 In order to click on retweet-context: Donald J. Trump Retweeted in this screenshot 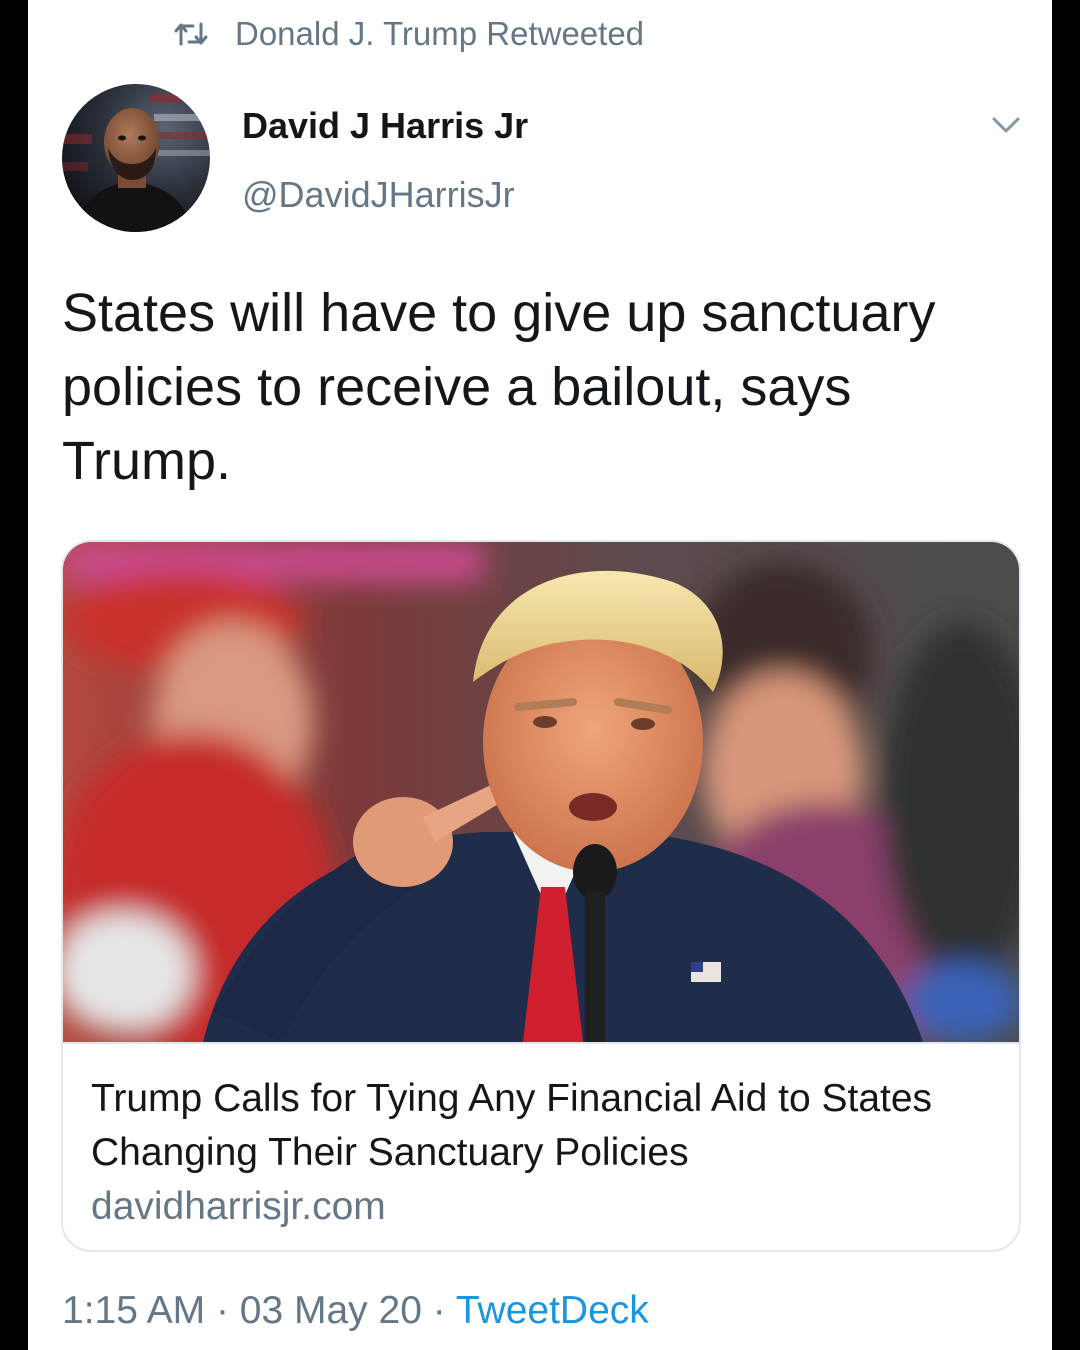, I will do `click(408, 34)`.